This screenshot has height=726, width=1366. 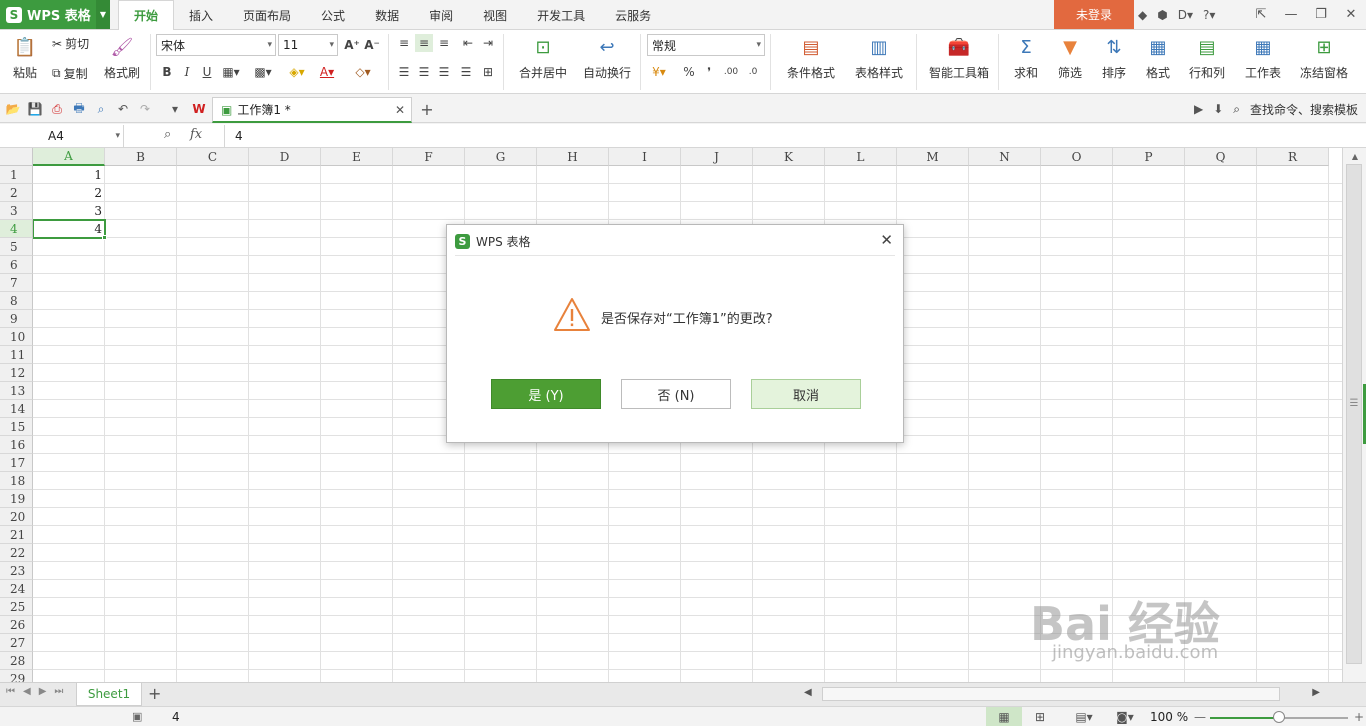 I want to click on save-yes-button: 是 (Y), so click(x=546, y=394).